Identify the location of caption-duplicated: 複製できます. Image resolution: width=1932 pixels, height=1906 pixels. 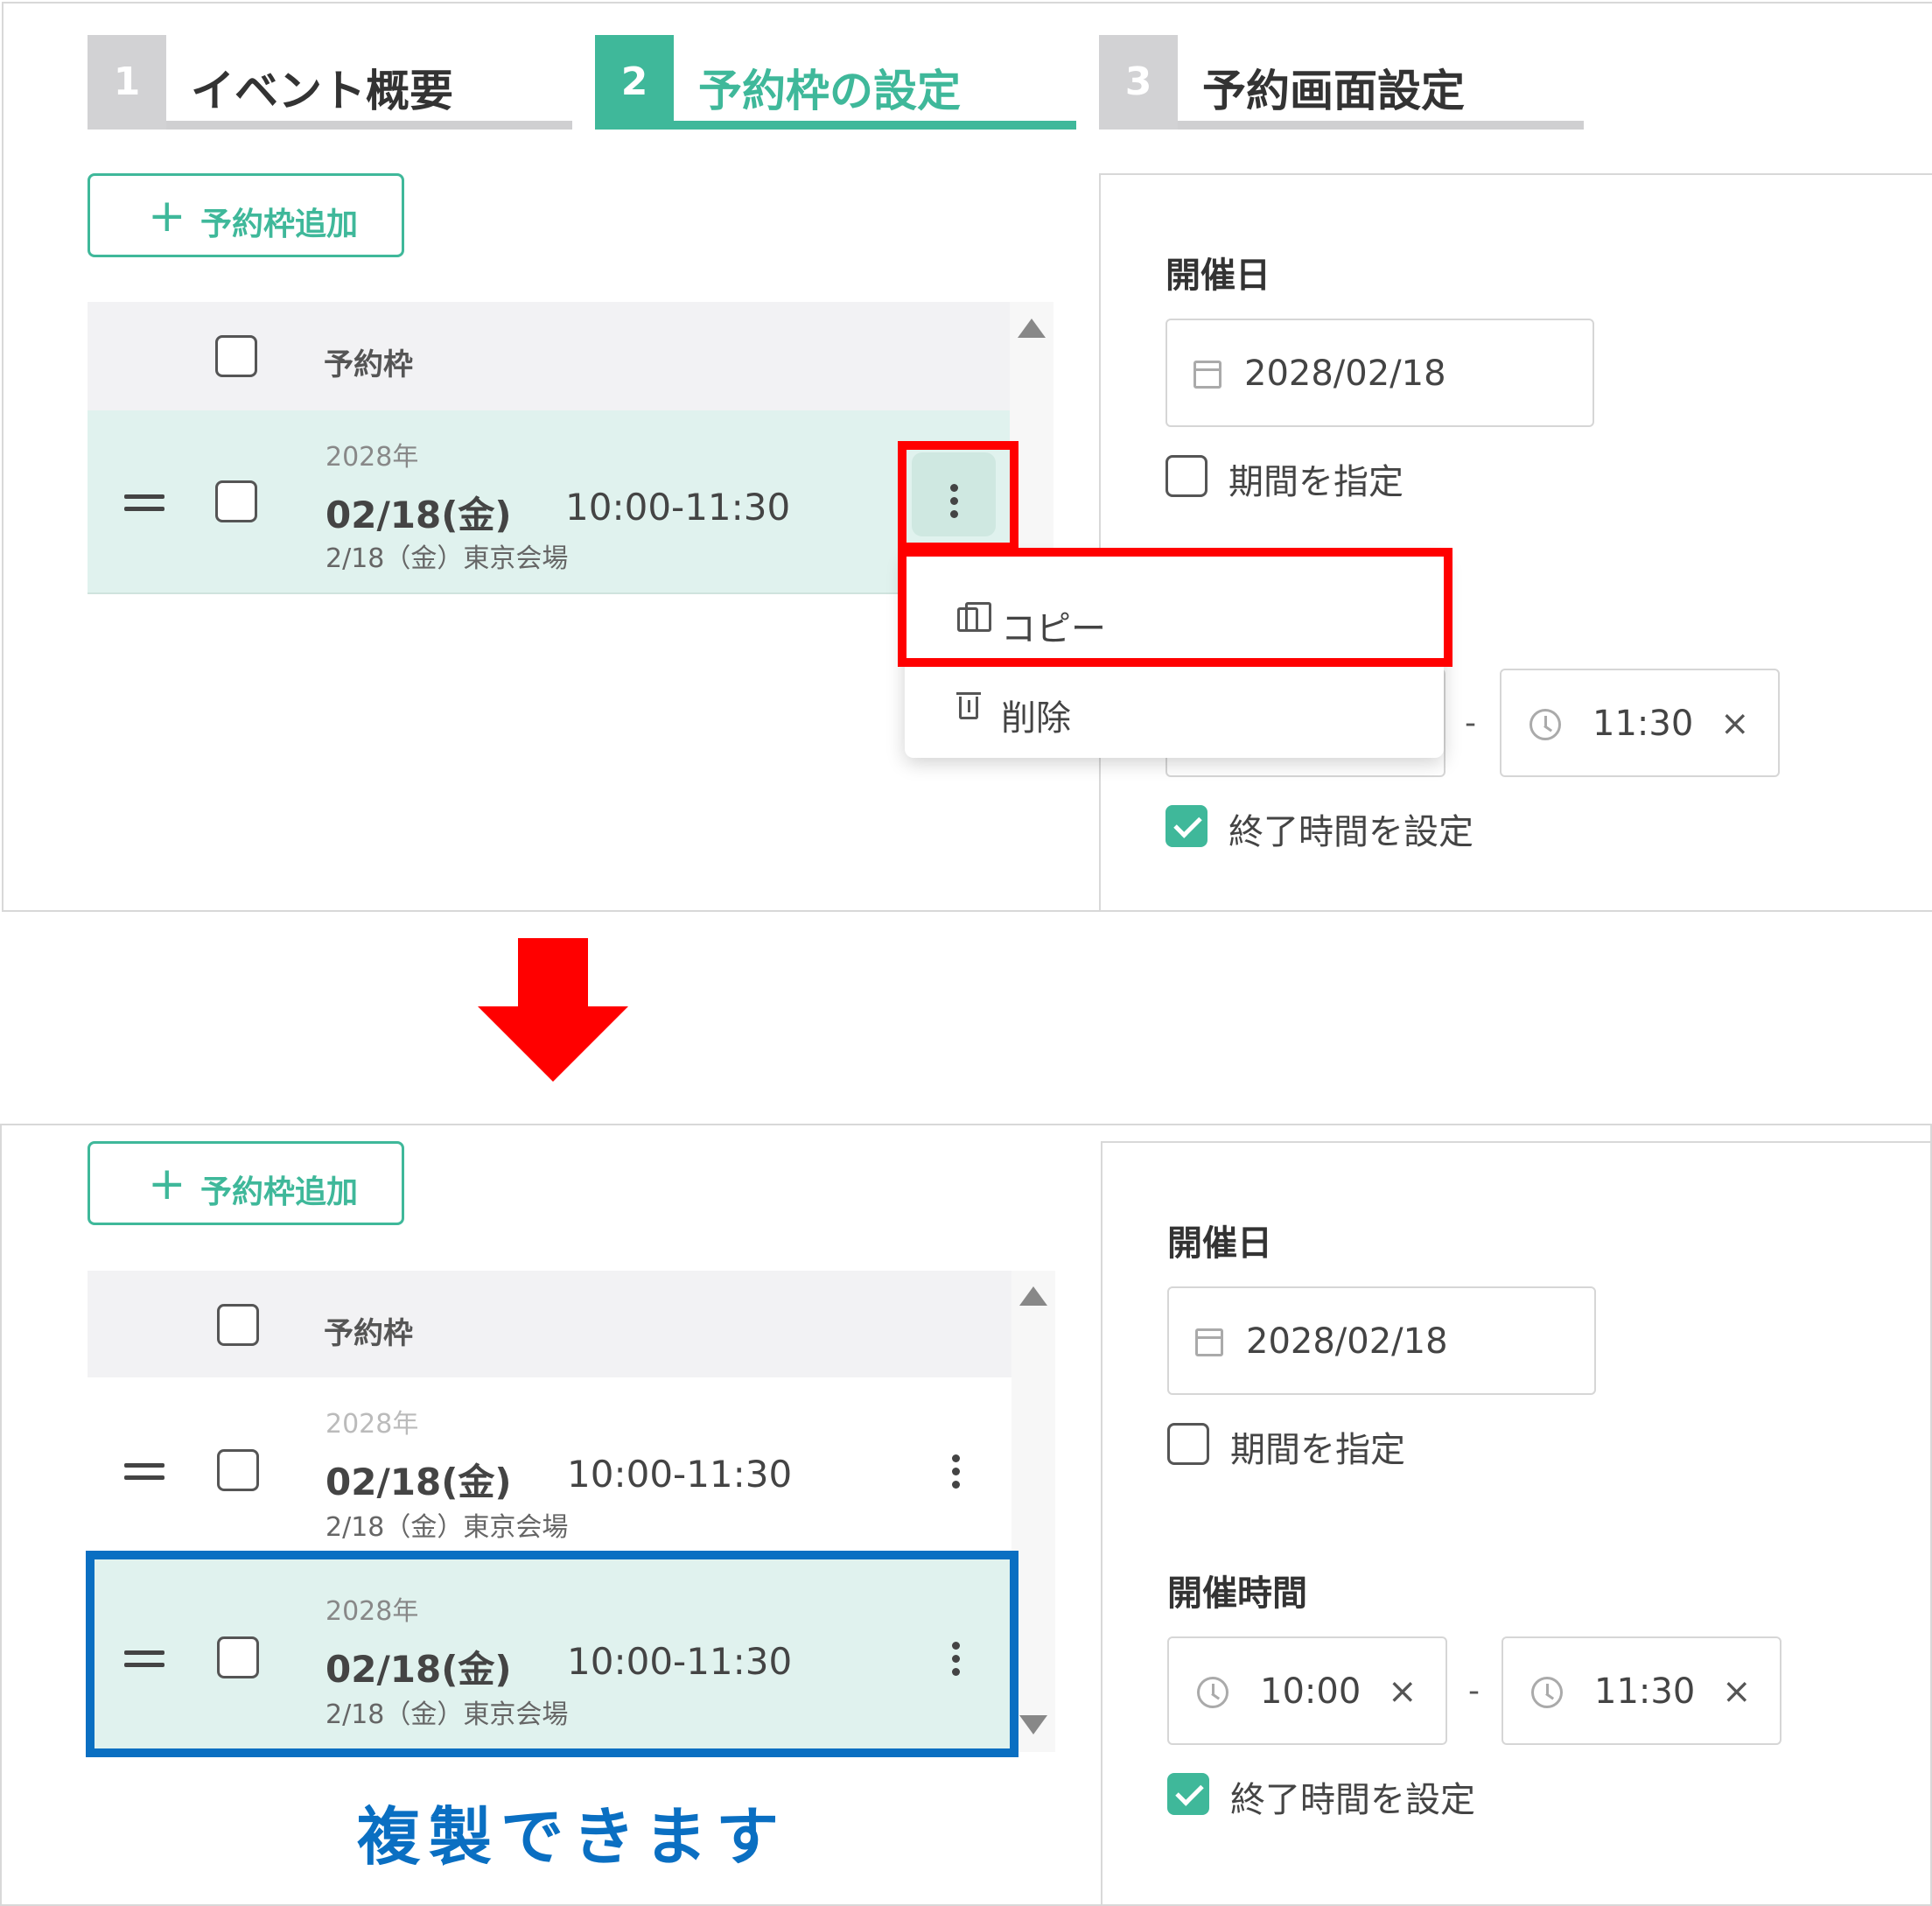
(572, 1837).